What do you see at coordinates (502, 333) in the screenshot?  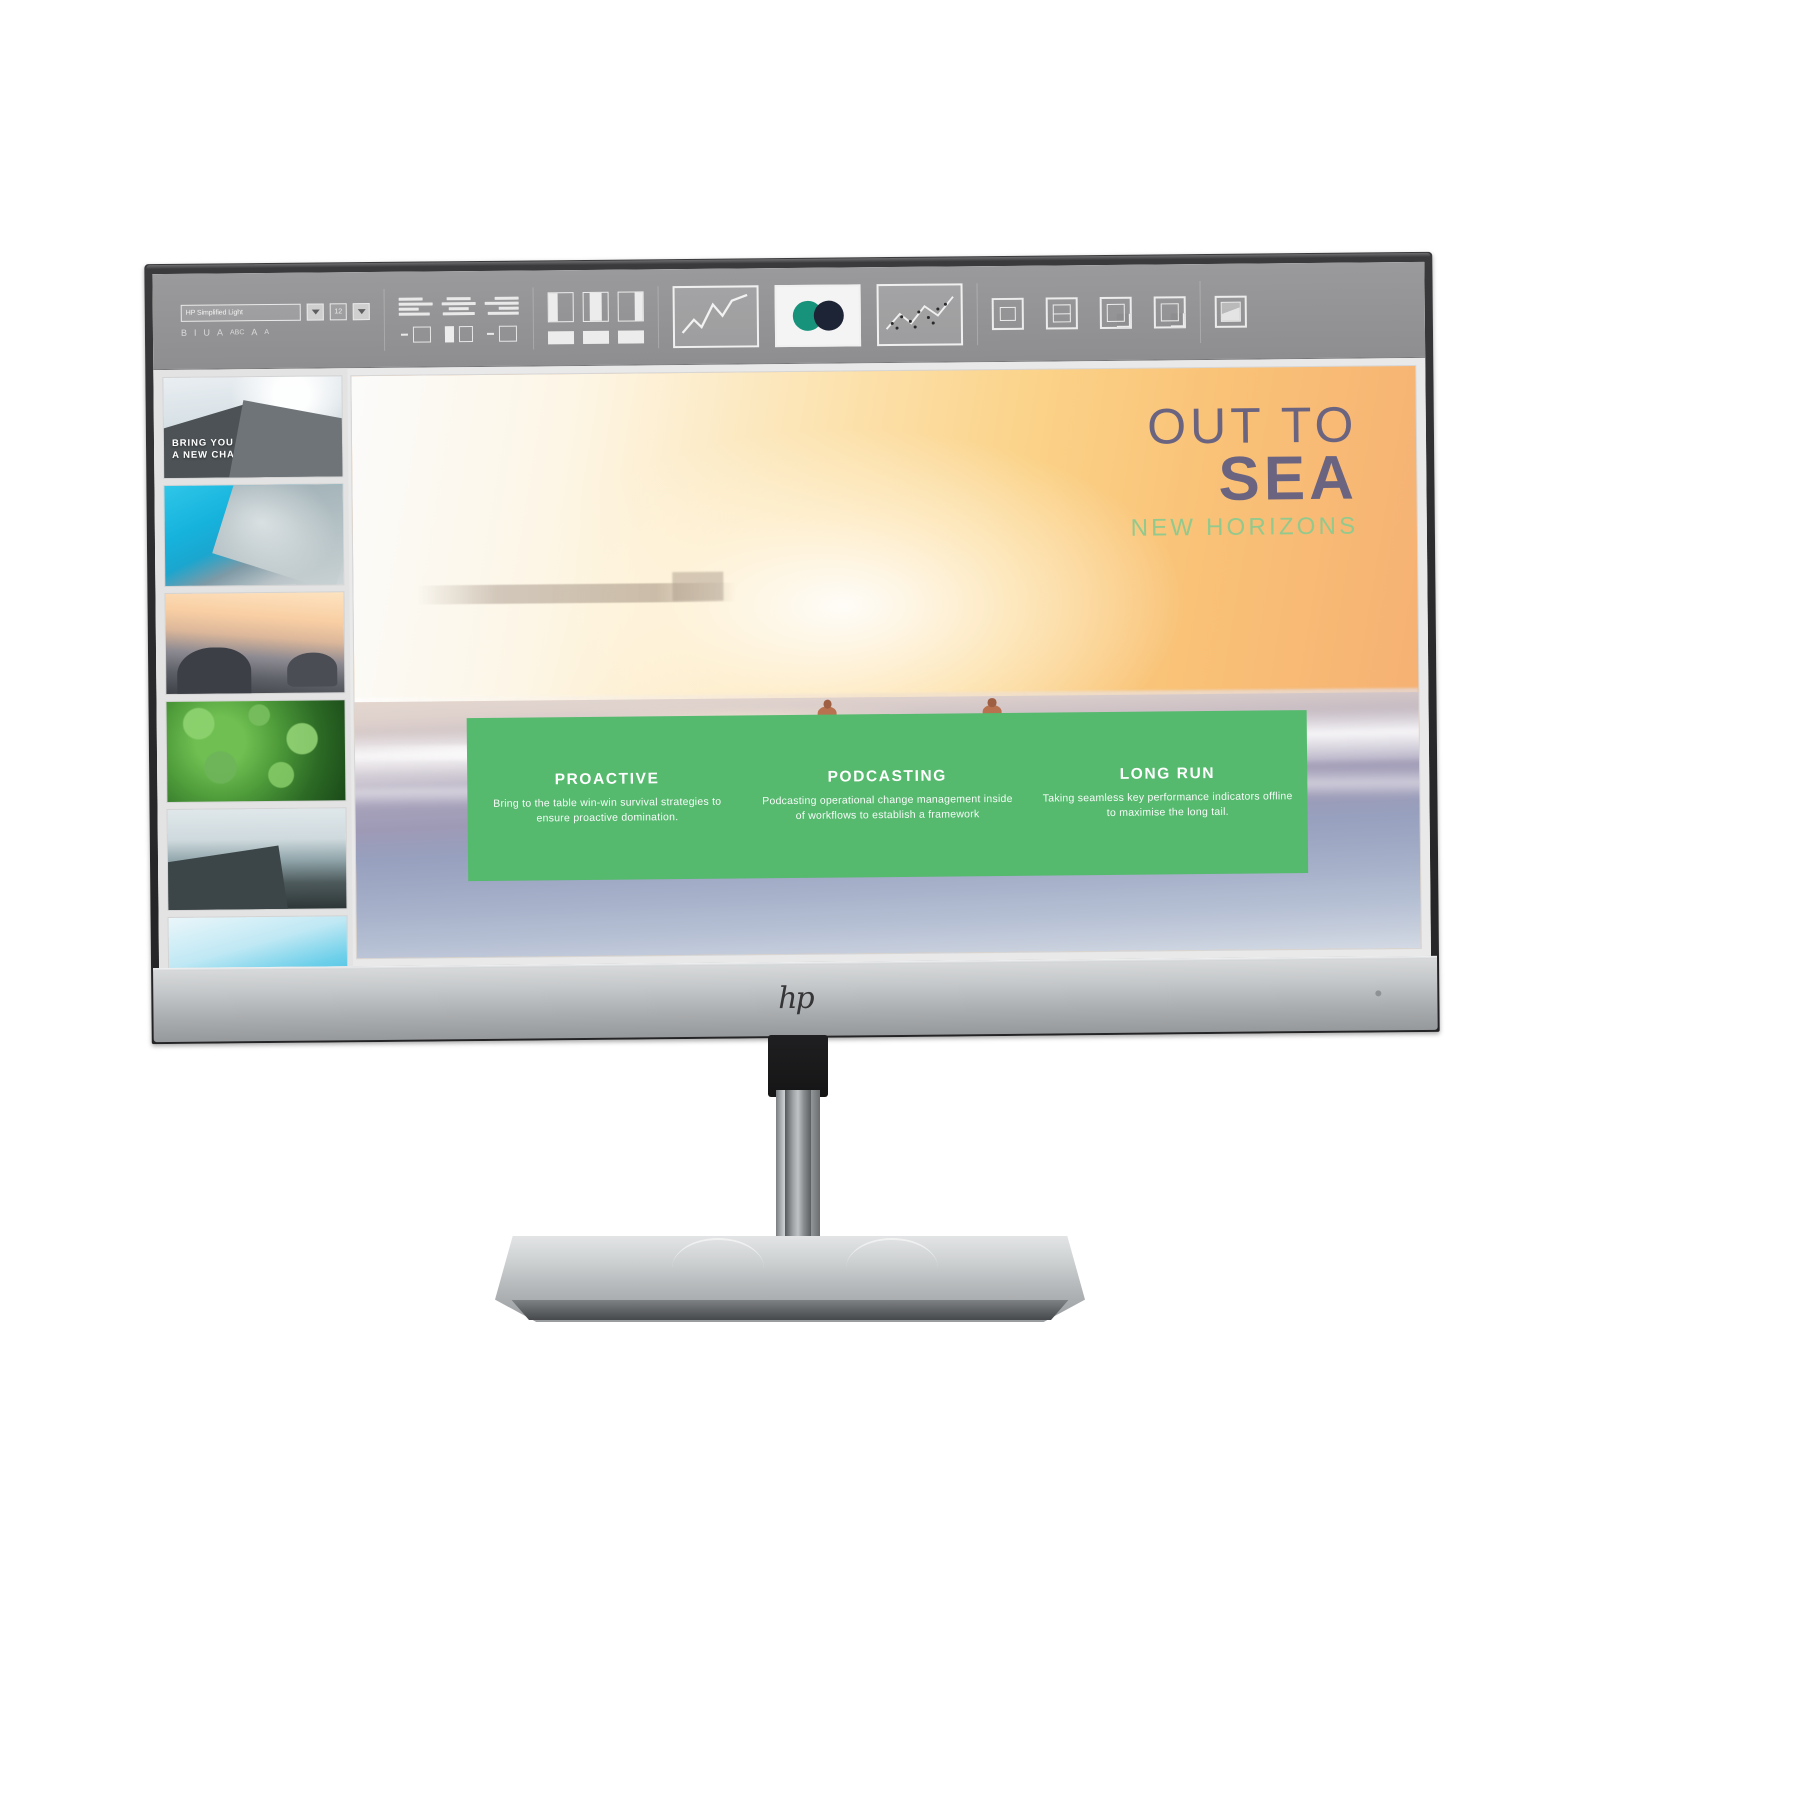 I see `text-direction-icon` at bounding box center [502, 333].